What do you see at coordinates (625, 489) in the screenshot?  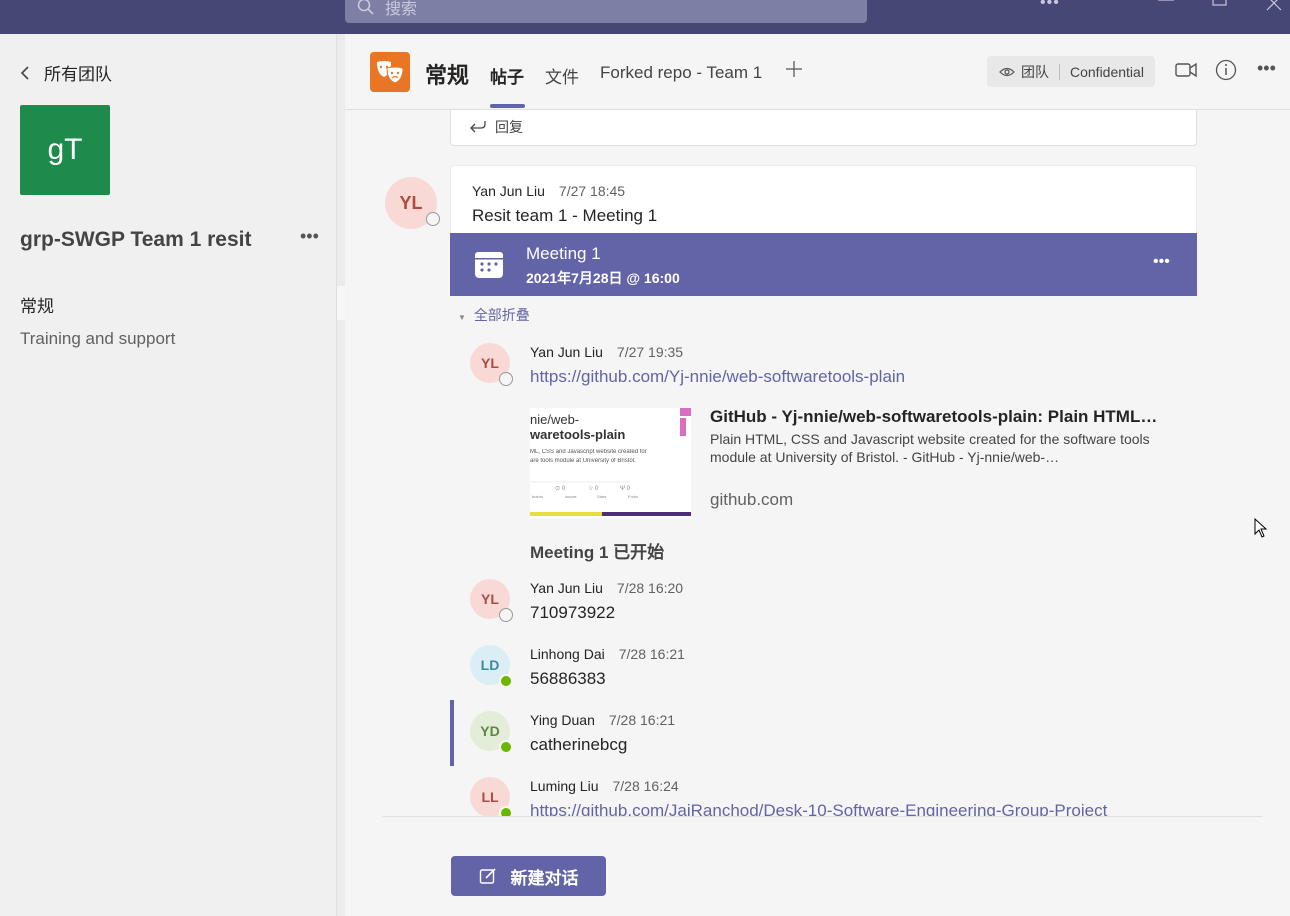 I see `svg-text: Ψ 0` at bounding box center [625, 489].